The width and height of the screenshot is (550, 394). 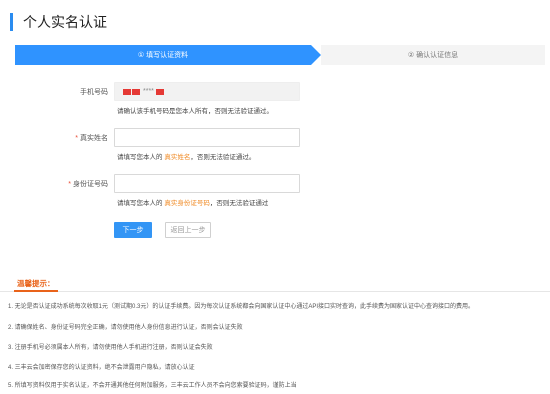 I want to click on idnum-label: * 身份证号码, so click(x=54, y=184).